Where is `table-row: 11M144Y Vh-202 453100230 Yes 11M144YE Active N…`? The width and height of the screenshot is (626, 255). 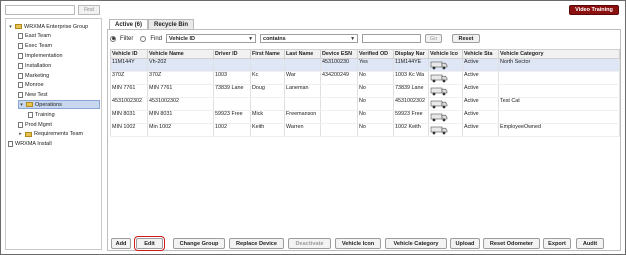 table-row: 11M144Y Vh-202 453100230 Yes 11M144YE Active N… is located at coordinates (365, 65).